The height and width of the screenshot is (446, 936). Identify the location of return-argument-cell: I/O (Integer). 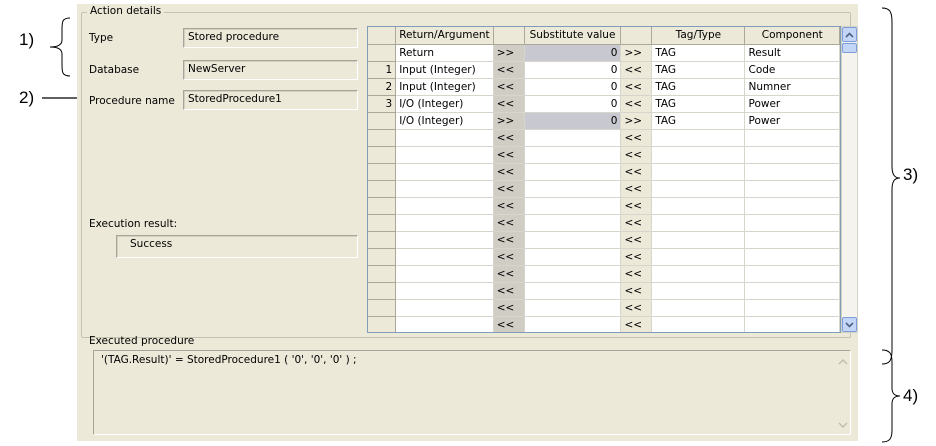
(444, 104).